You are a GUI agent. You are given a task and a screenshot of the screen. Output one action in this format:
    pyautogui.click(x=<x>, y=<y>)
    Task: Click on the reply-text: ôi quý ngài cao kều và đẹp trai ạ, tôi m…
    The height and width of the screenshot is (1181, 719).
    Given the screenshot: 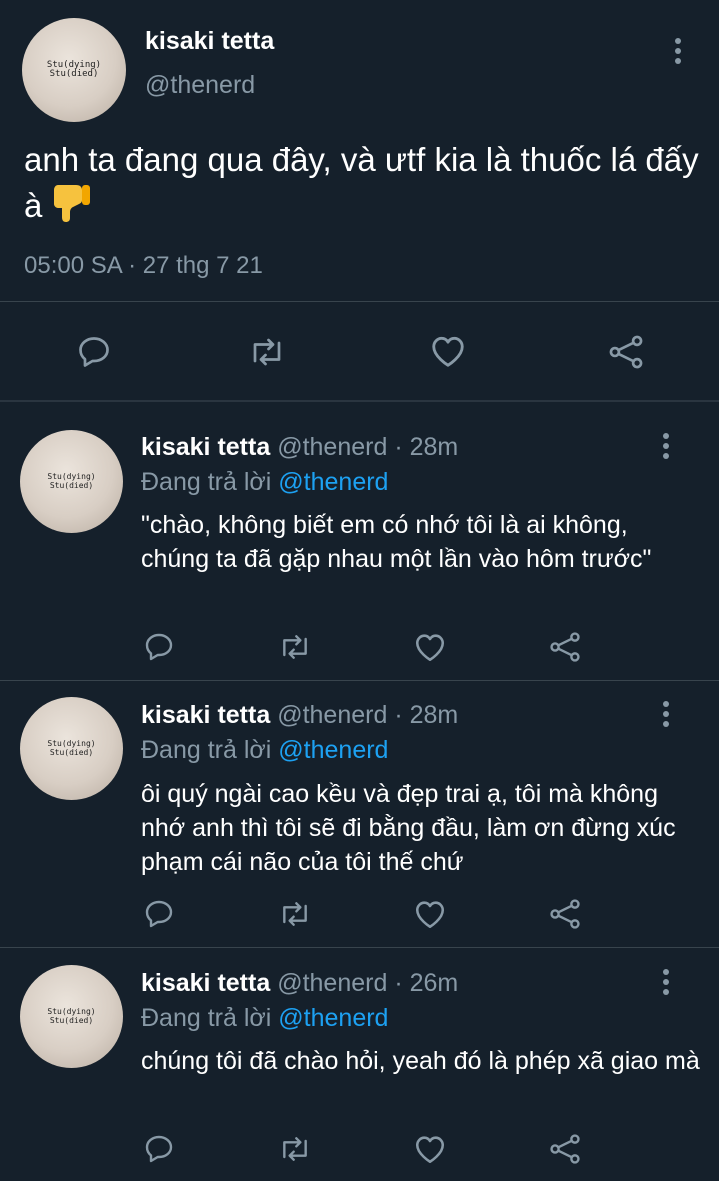 What is the action you would take?
    pyautogui.click(x=408, y=828)
    